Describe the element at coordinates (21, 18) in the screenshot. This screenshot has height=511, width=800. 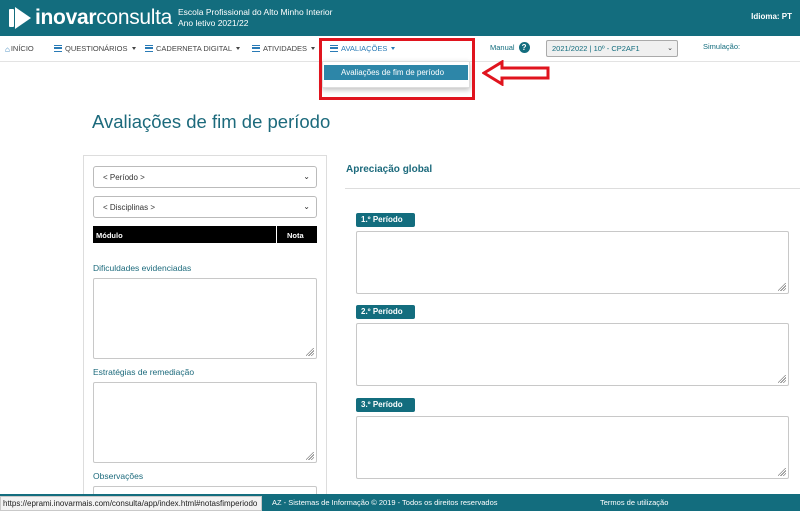
I see `logo-icon` at that location.